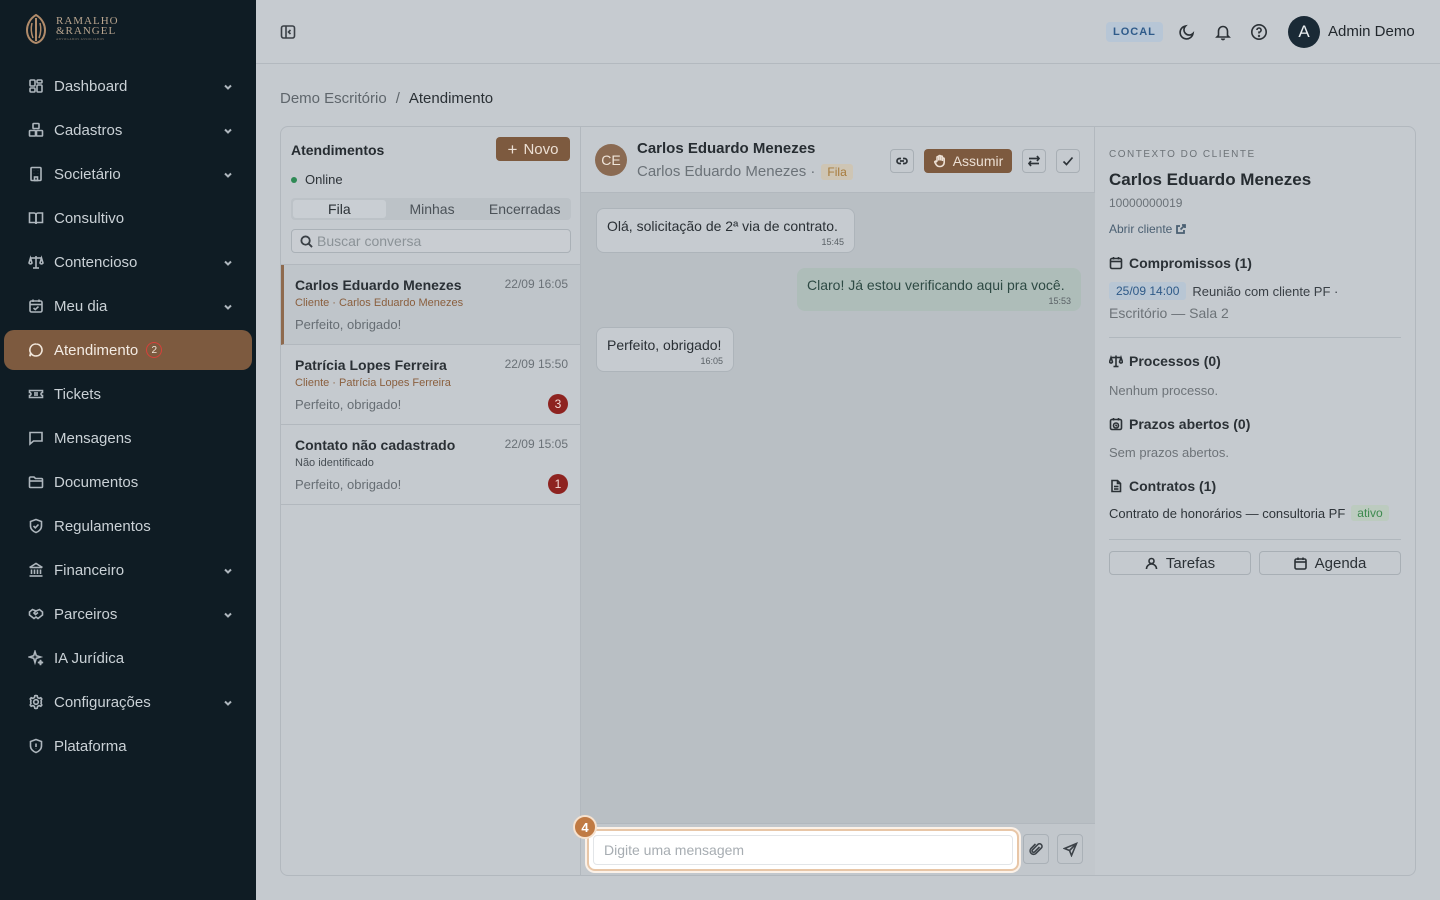 The width and height of the screenshot is (1440, 900). I want to click on calendar-clock-icon, so click(1116, 424).